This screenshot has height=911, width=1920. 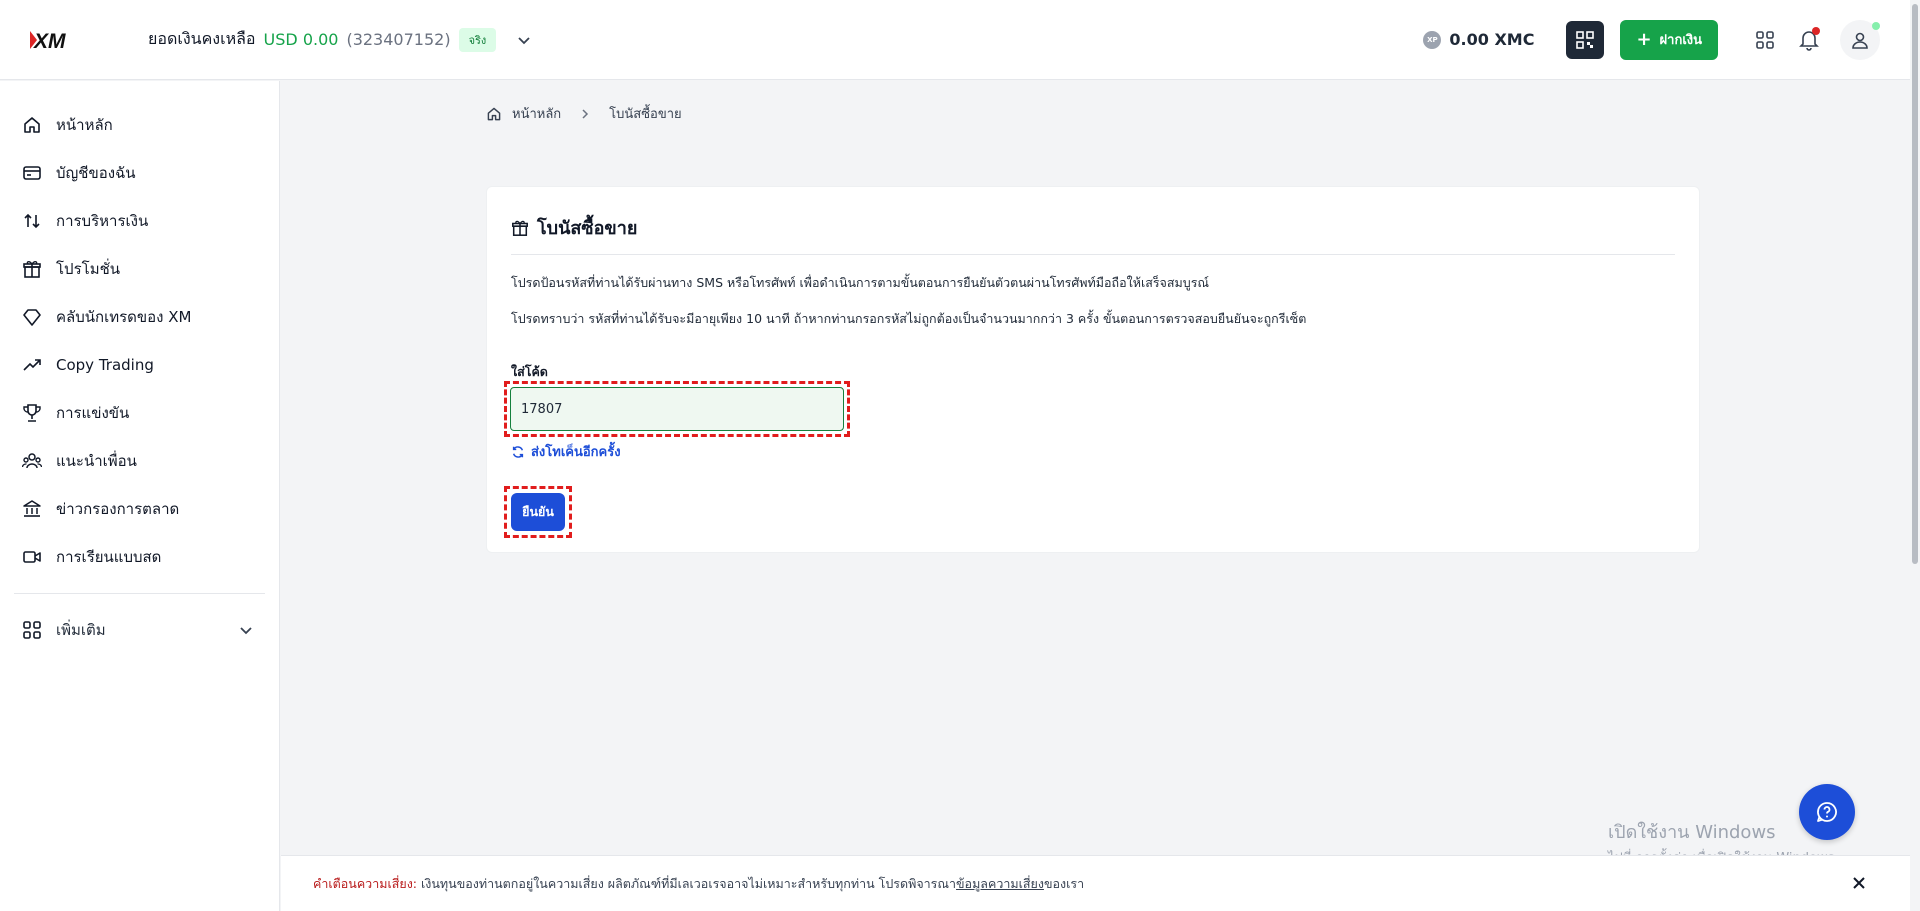 I want to click on page-scrollbar, so click(x=1915, y=455).